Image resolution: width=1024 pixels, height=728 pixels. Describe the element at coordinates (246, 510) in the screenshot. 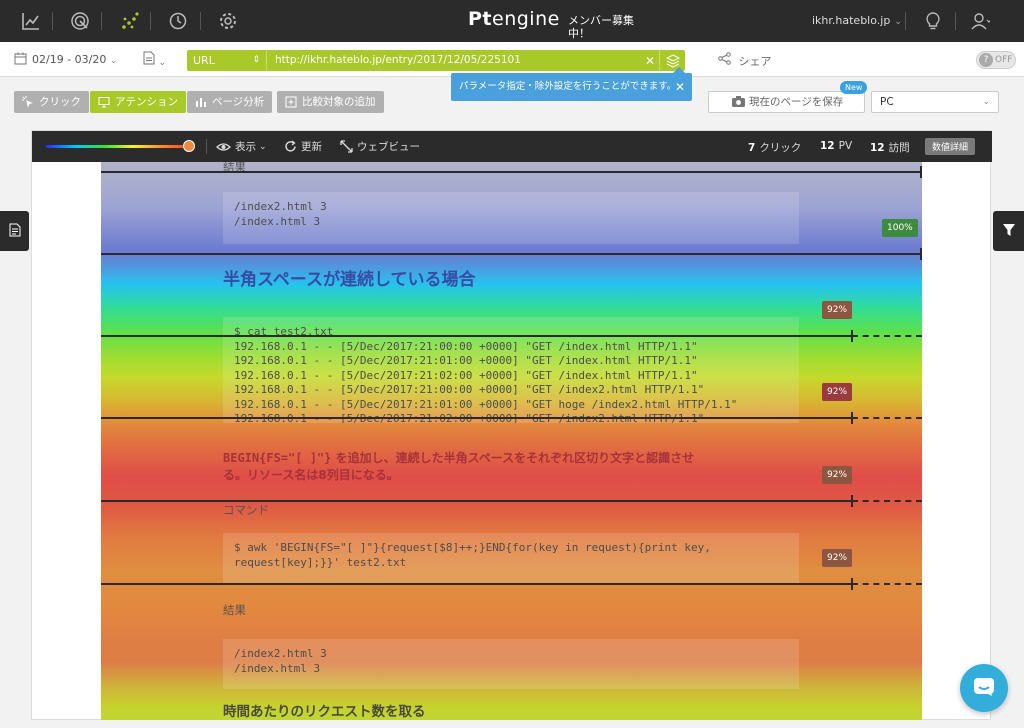

I see `command-label: コマンド` at that location.